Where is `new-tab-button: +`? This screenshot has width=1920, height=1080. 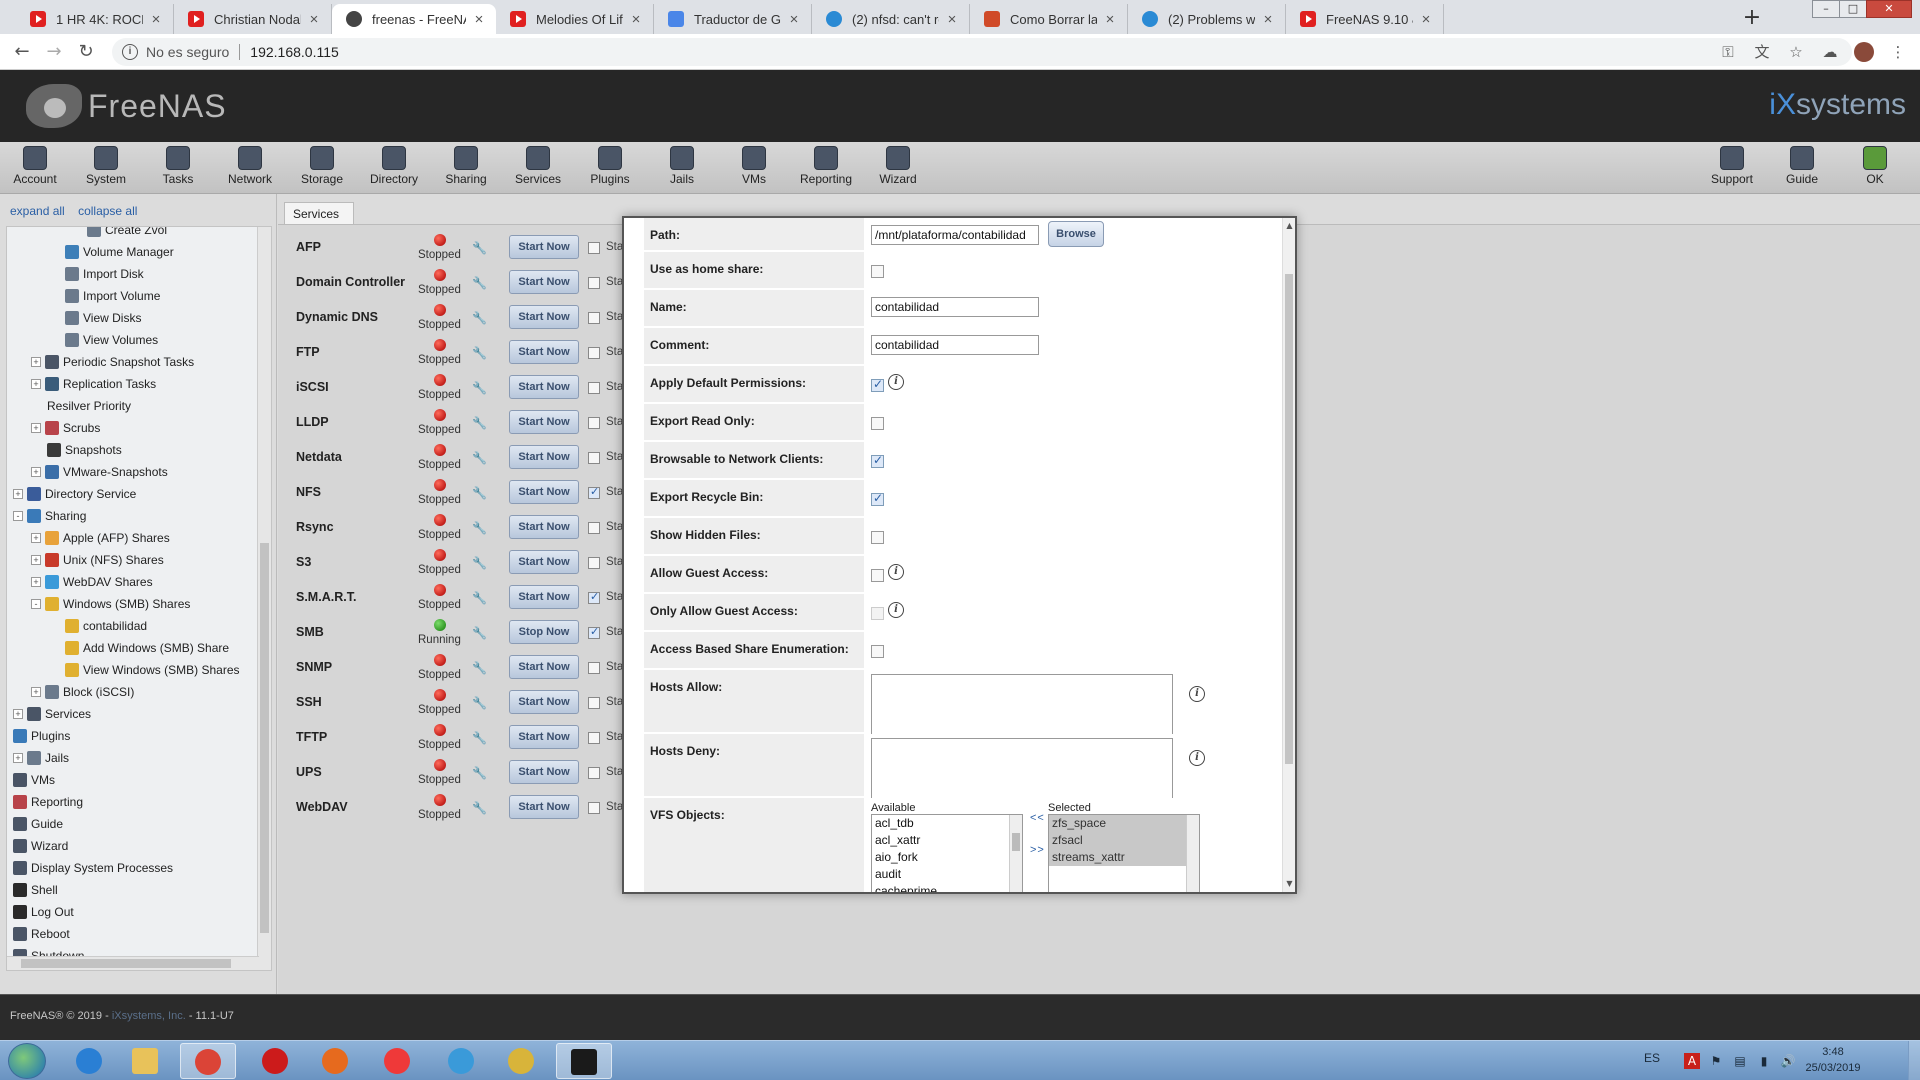
new-tab-button: + is located at coordinates (1752, 18).